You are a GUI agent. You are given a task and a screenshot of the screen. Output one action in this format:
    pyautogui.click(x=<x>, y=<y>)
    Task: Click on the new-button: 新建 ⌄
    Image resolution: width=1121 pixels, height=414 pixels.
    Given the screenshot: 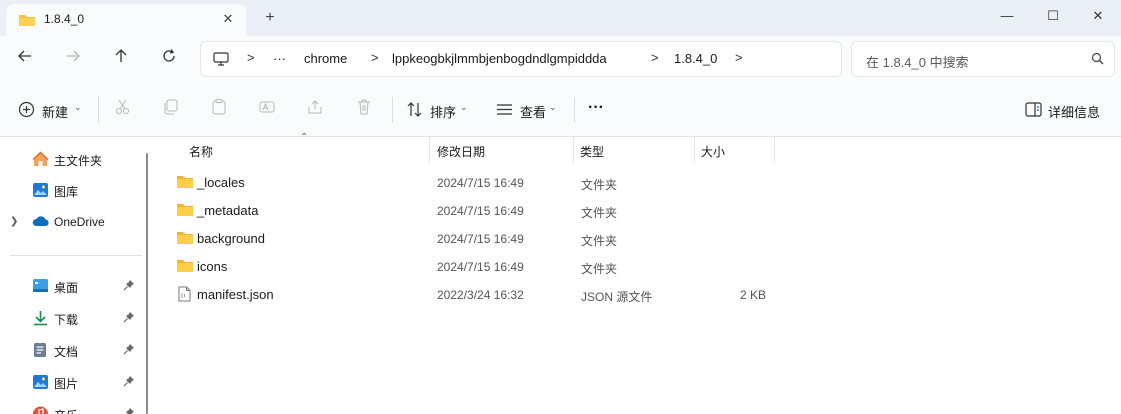 What is the action you would take?
    pyautogui.click(x=51, y=110)
    